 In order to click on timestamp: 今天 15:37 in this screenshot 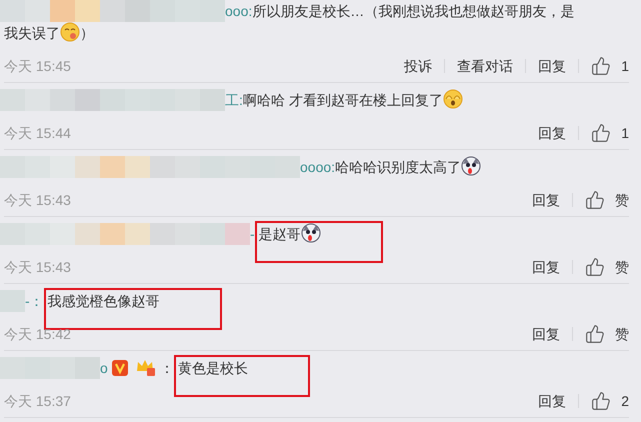, I will do `click(37, 401)`.